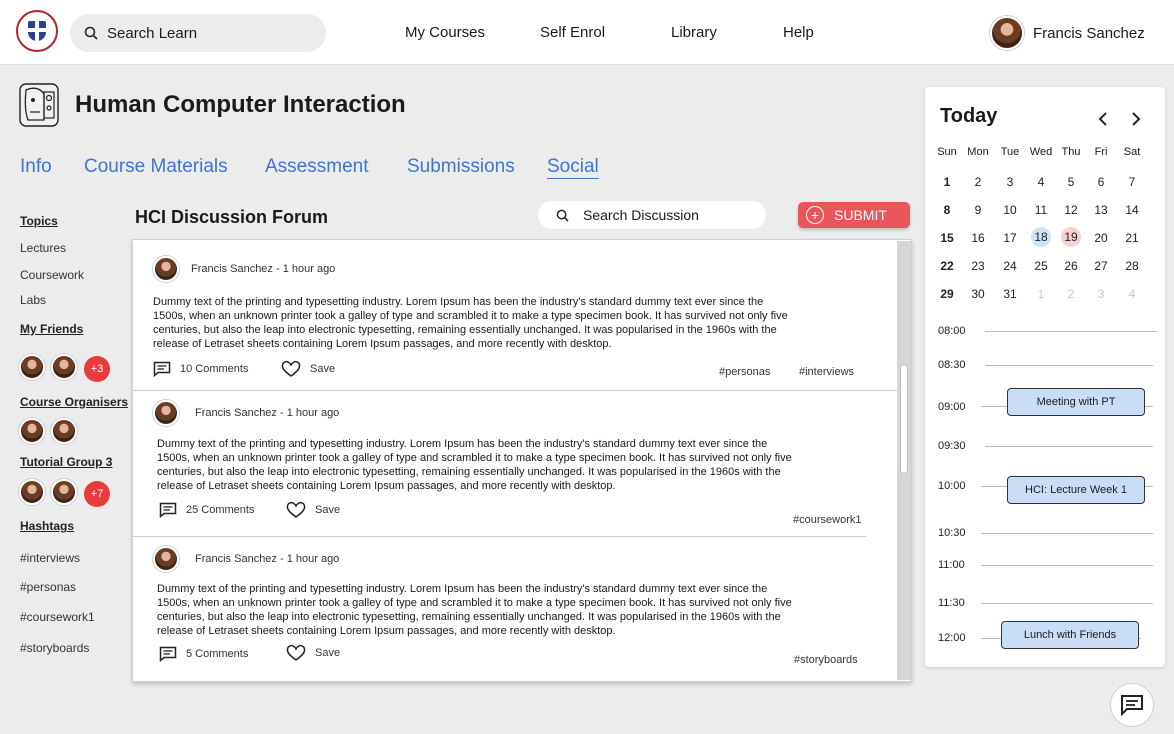 Image resolution: width=1174 pixels, height=734 pixels. What do you see at coordinates (461, 167) in the screenshot?
I see `tab-submissions: Submissions` at bounding box center [461, 167].